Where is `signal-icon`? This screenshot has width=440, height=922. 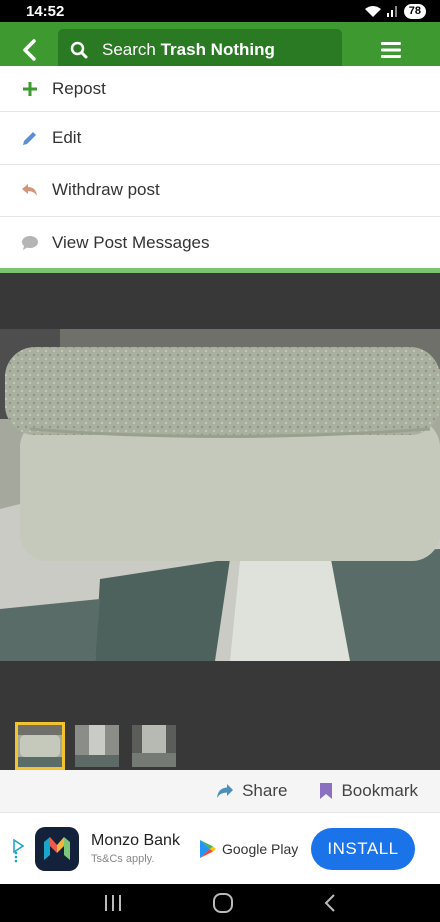 signal-icon is located at coordinates (391, 11).